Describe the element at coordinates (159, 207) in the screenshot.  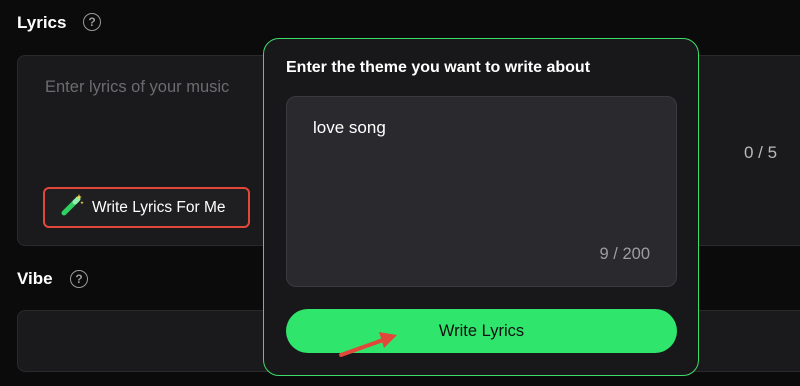
I see `write-lyrics-for-me-label: Write Lyrics For Me` at that location.